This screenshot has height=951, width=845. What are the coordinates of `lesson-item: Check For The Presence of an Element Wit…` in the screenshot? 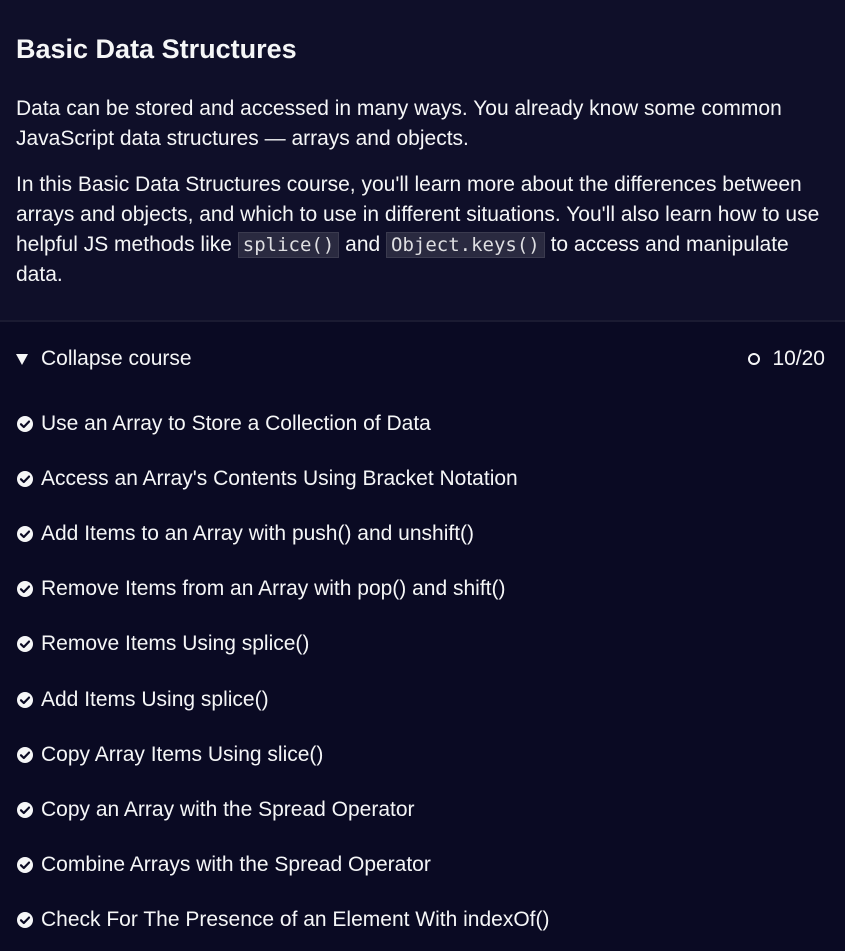 It's located at (422, 920).